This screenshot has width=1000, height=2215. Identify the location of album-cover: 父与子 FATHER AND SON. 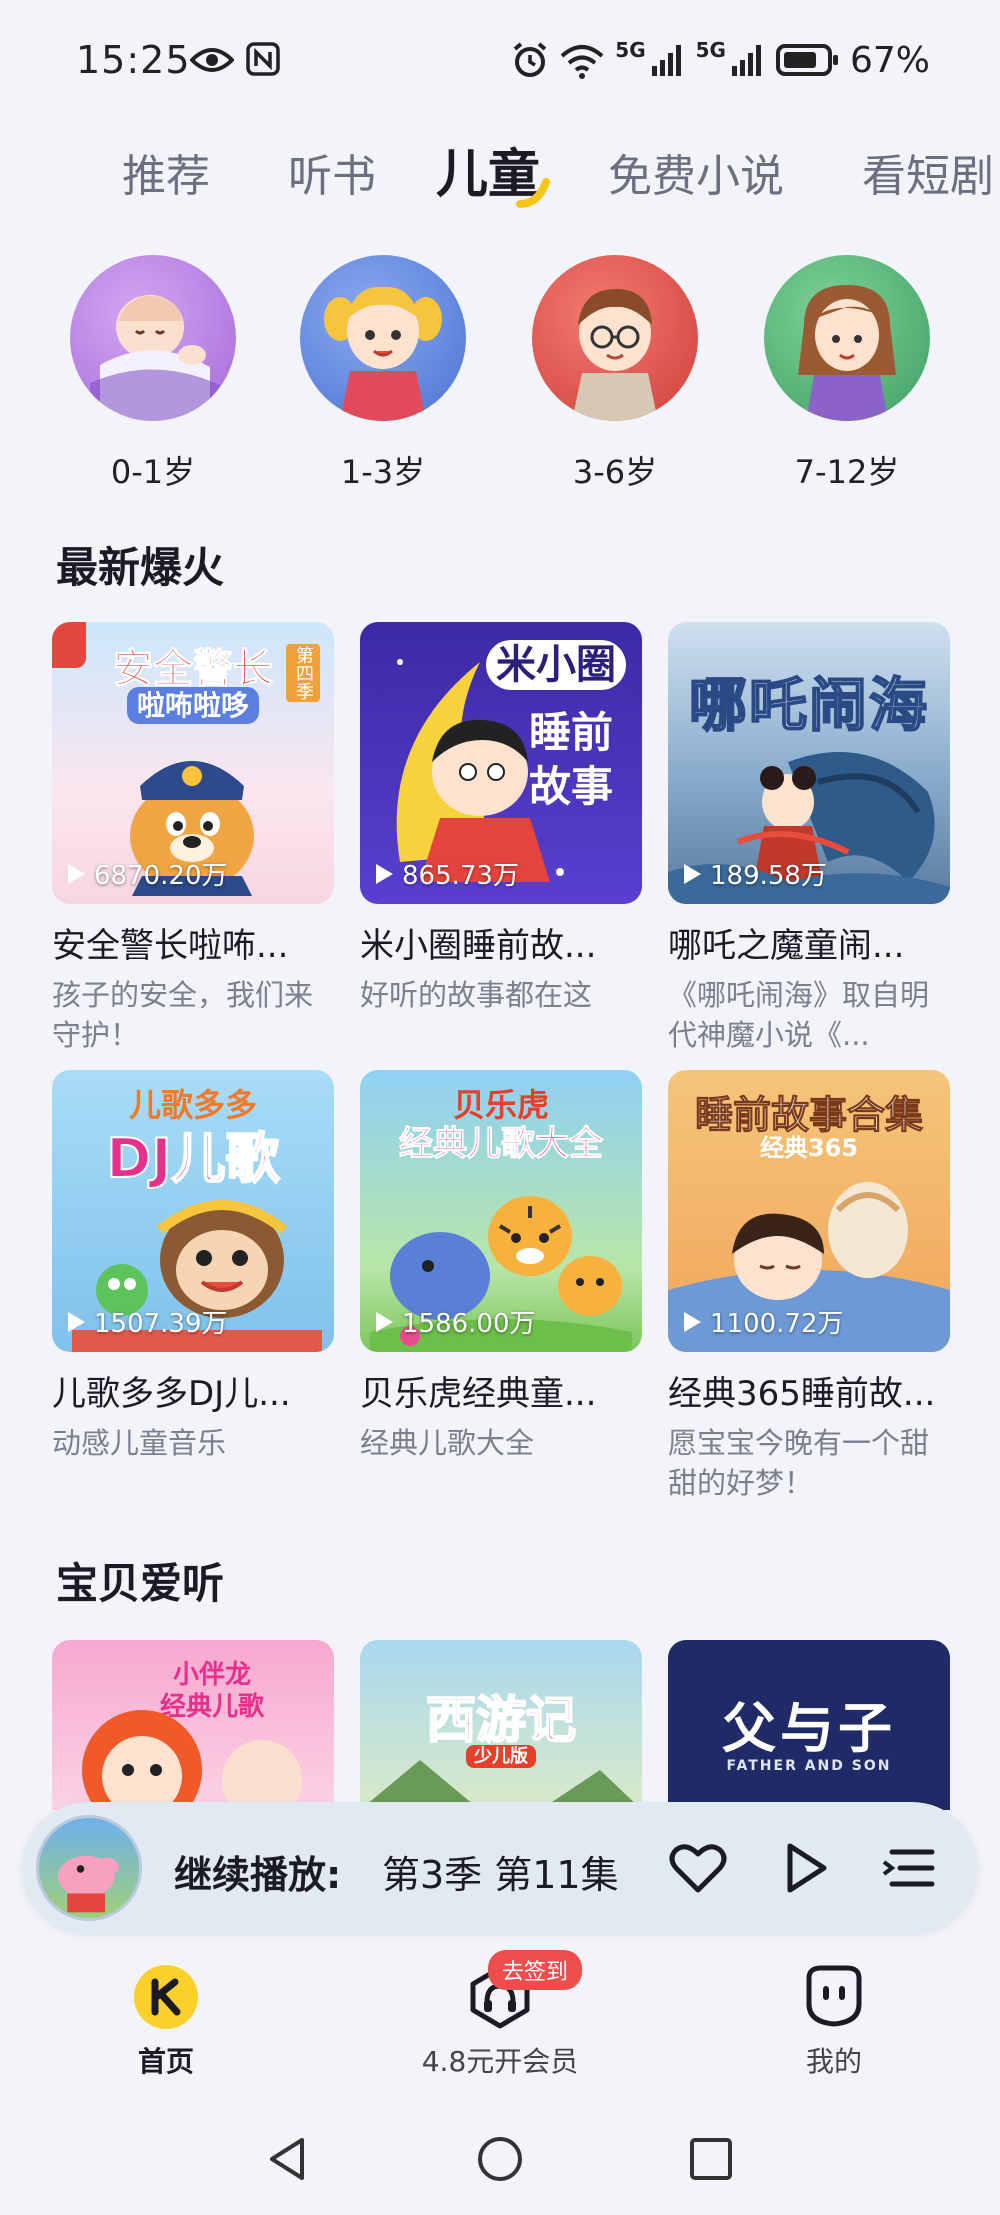
(809, 1725).